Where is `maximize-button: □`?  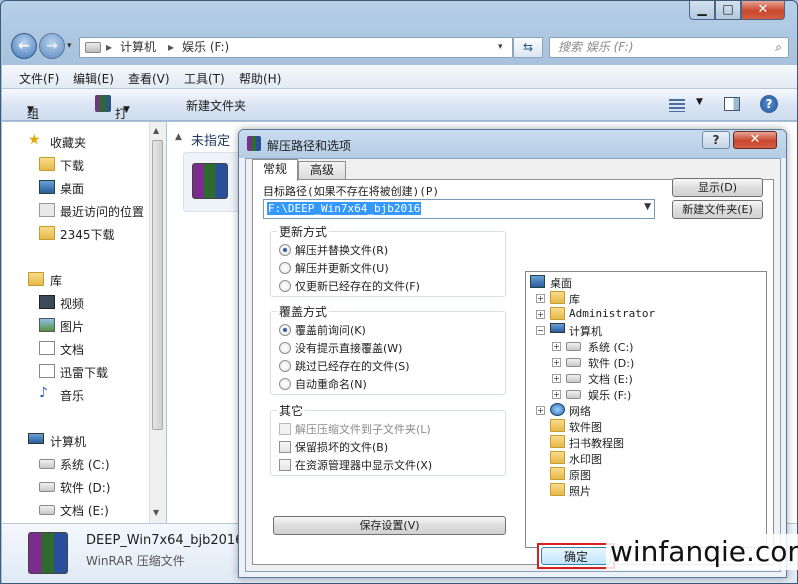 maximize-button: □ is located at coordinates (728, 10).